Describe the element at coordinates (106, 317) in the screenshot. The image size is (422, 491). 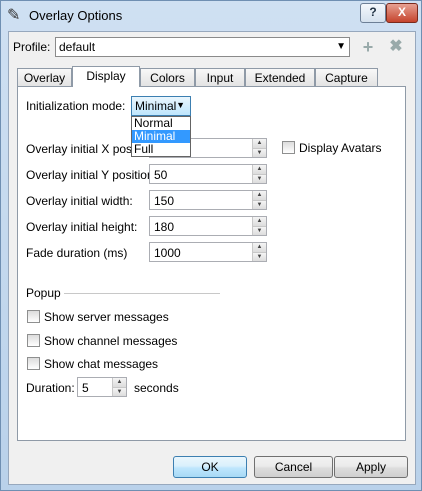
I see `show-server-messages-label: Show server messages` at that location.